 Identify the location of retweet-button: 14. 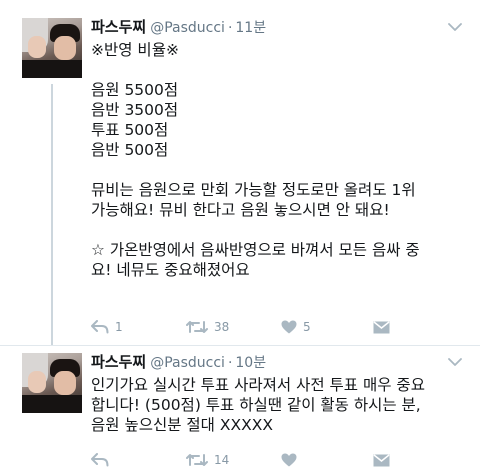
(207, 460).